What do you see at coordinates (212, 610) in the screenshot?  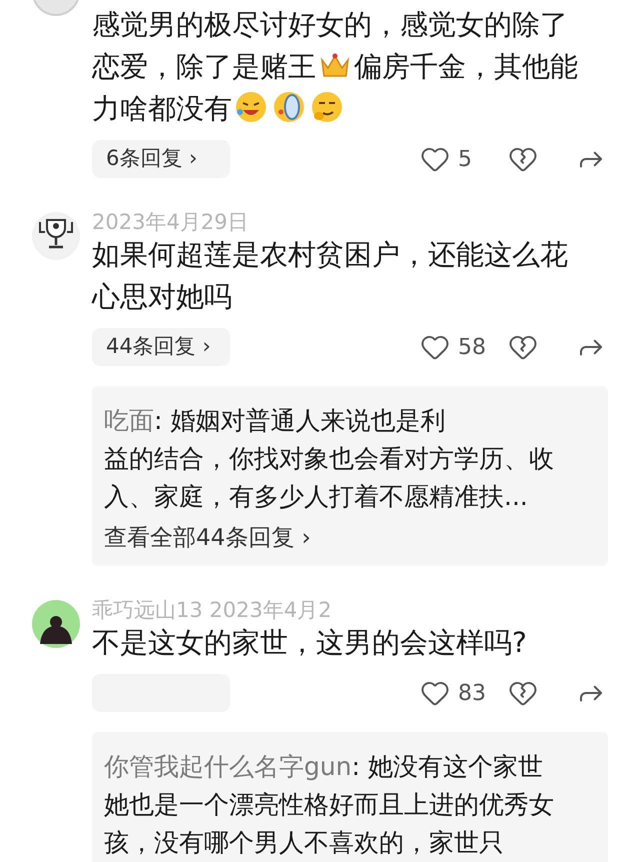 I see `comment-meta: 乖巧远山13 2023年4月2` at bounding box center [212, 610].